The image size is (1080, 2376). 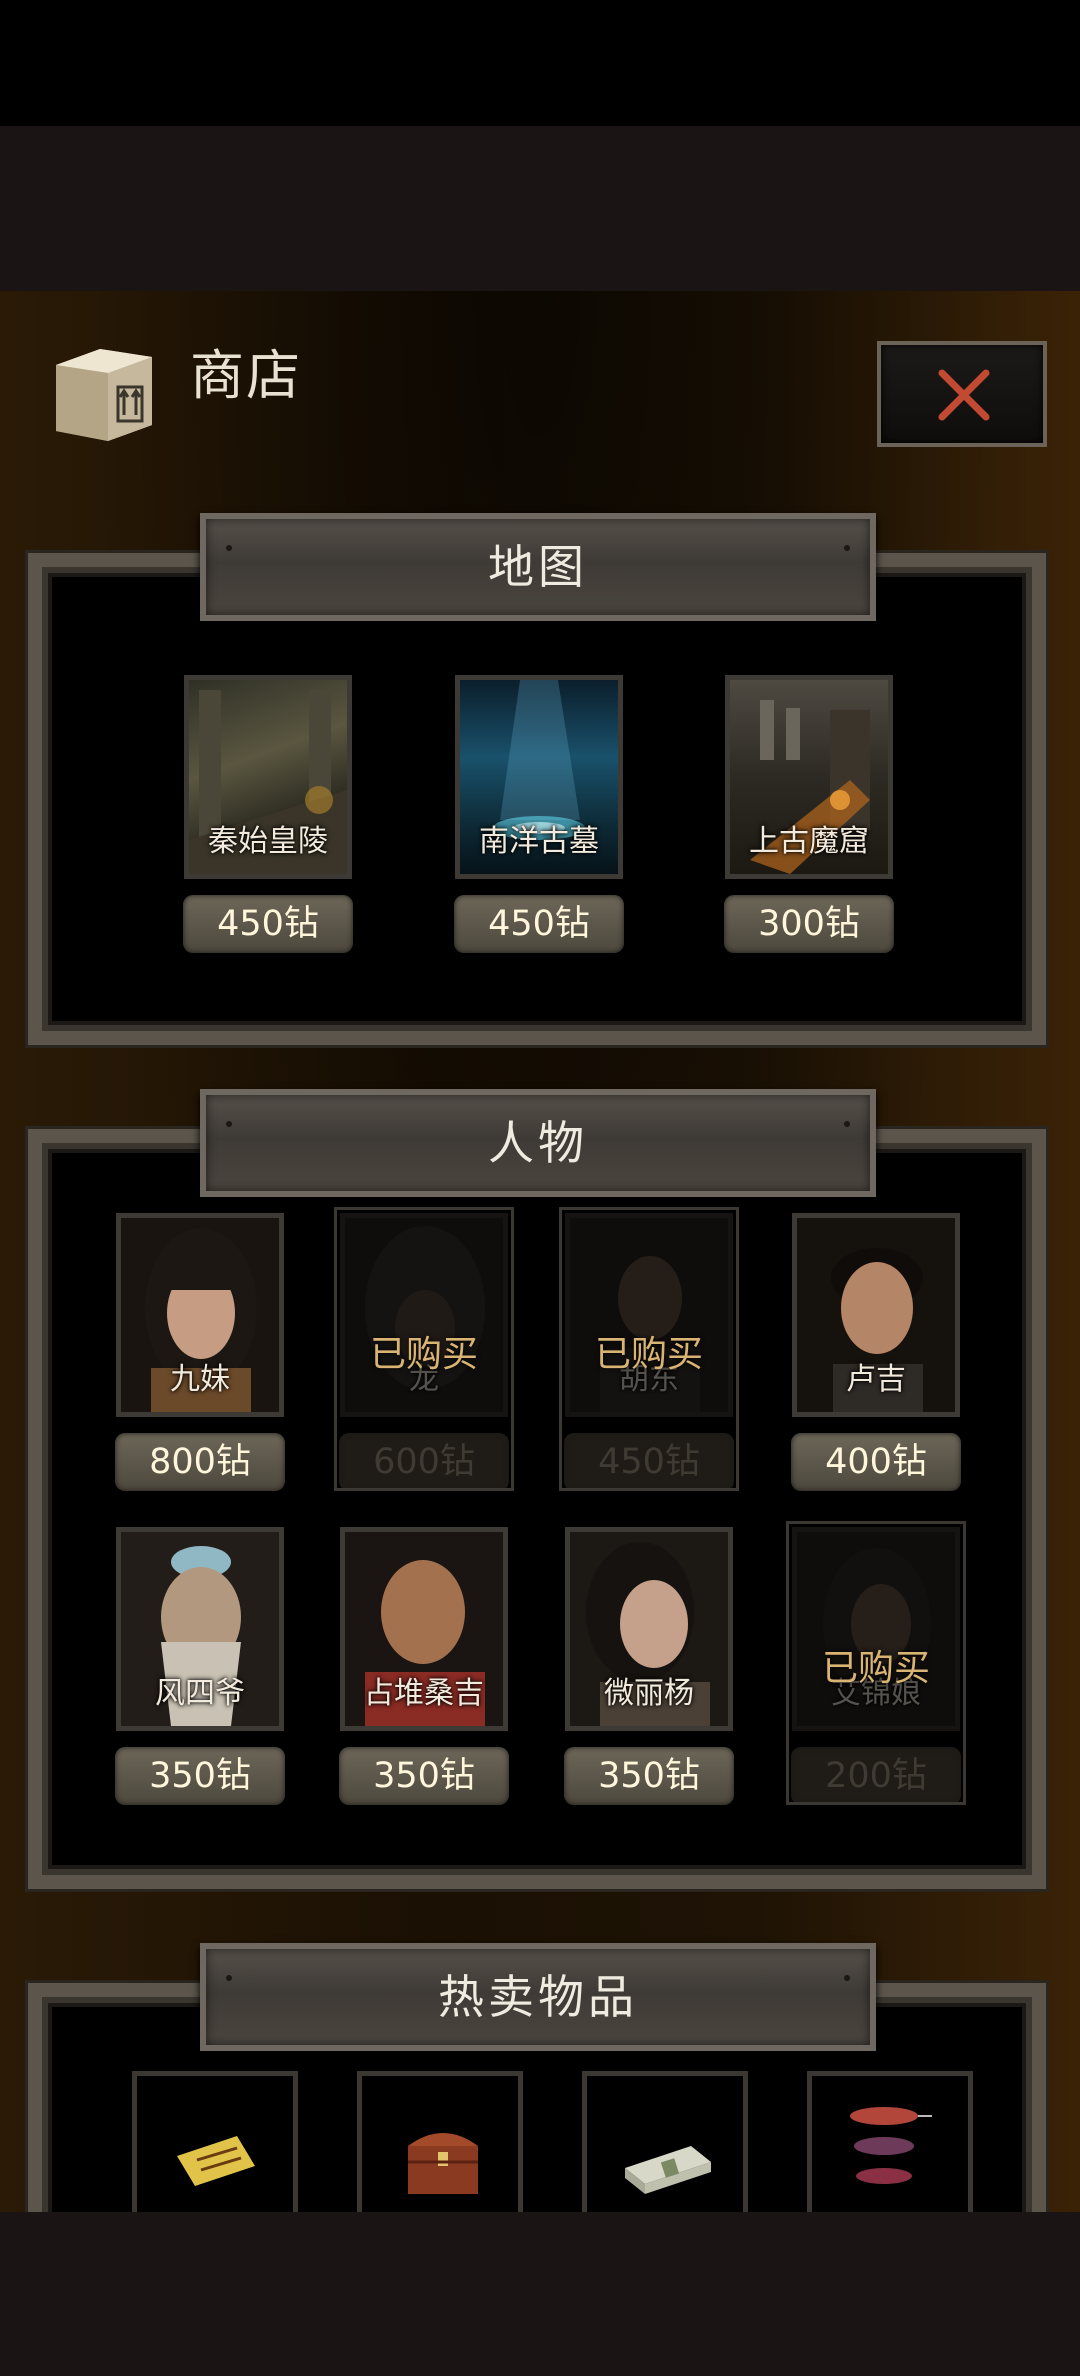 I want to click on hot-items-section-title: 热卖物品, so click(x=538, y=1997).